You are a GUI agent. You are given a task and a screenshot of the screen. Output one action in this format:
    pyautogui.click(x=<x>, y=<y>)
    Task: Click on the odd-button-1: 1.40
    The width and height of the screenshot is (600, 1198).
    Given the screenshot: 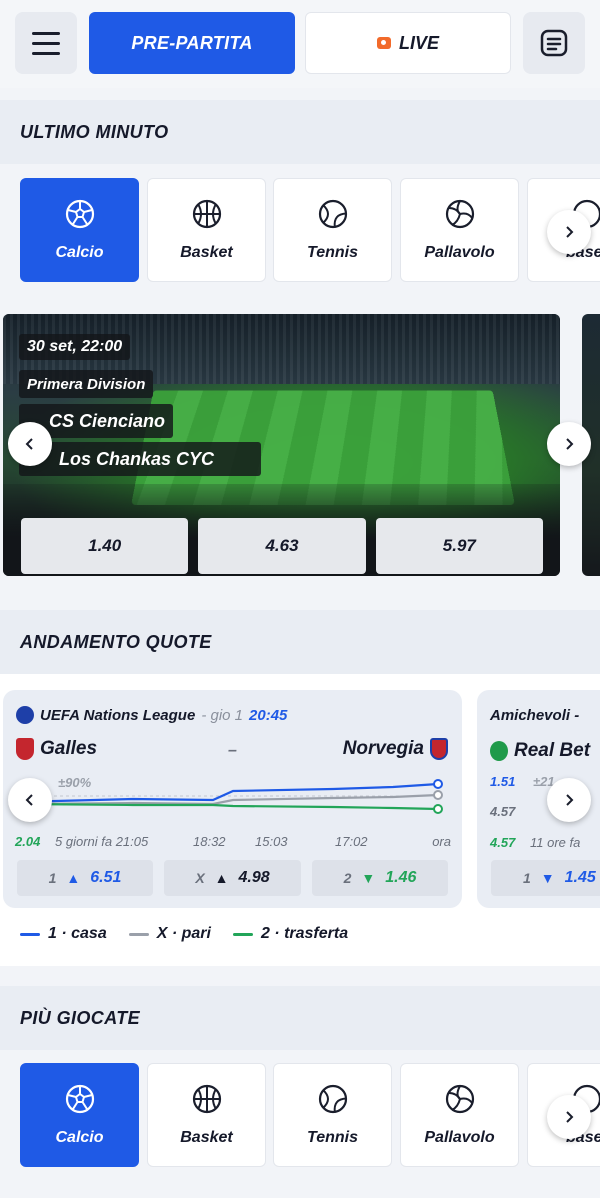 What is the action you would take?
    pyautogui.click(x=105, y=546)
    